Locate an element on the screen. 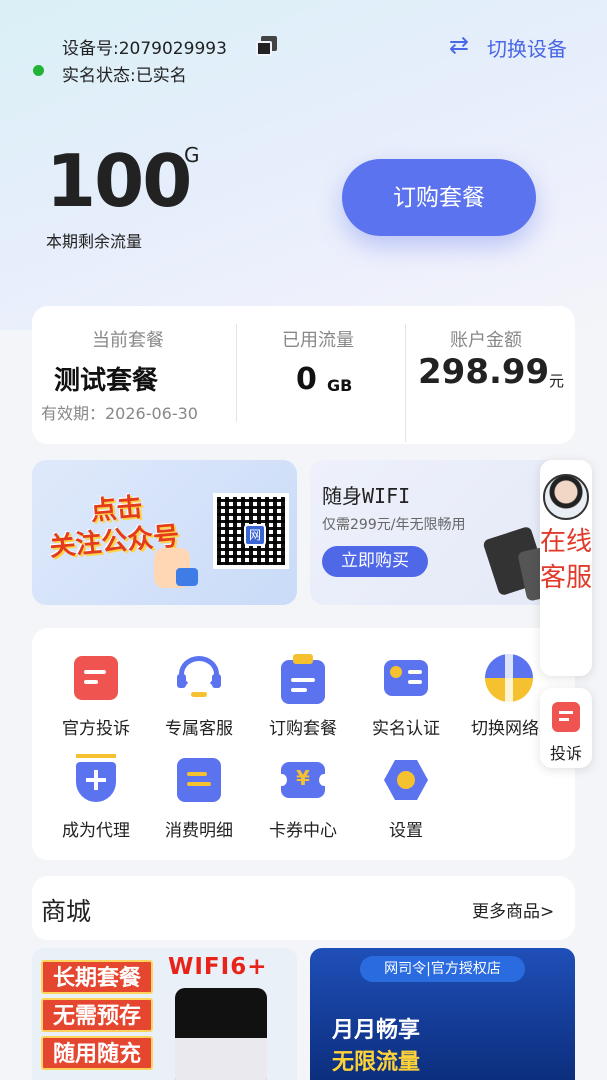  service-settings: 设置 is located at coordinates (406, 797).